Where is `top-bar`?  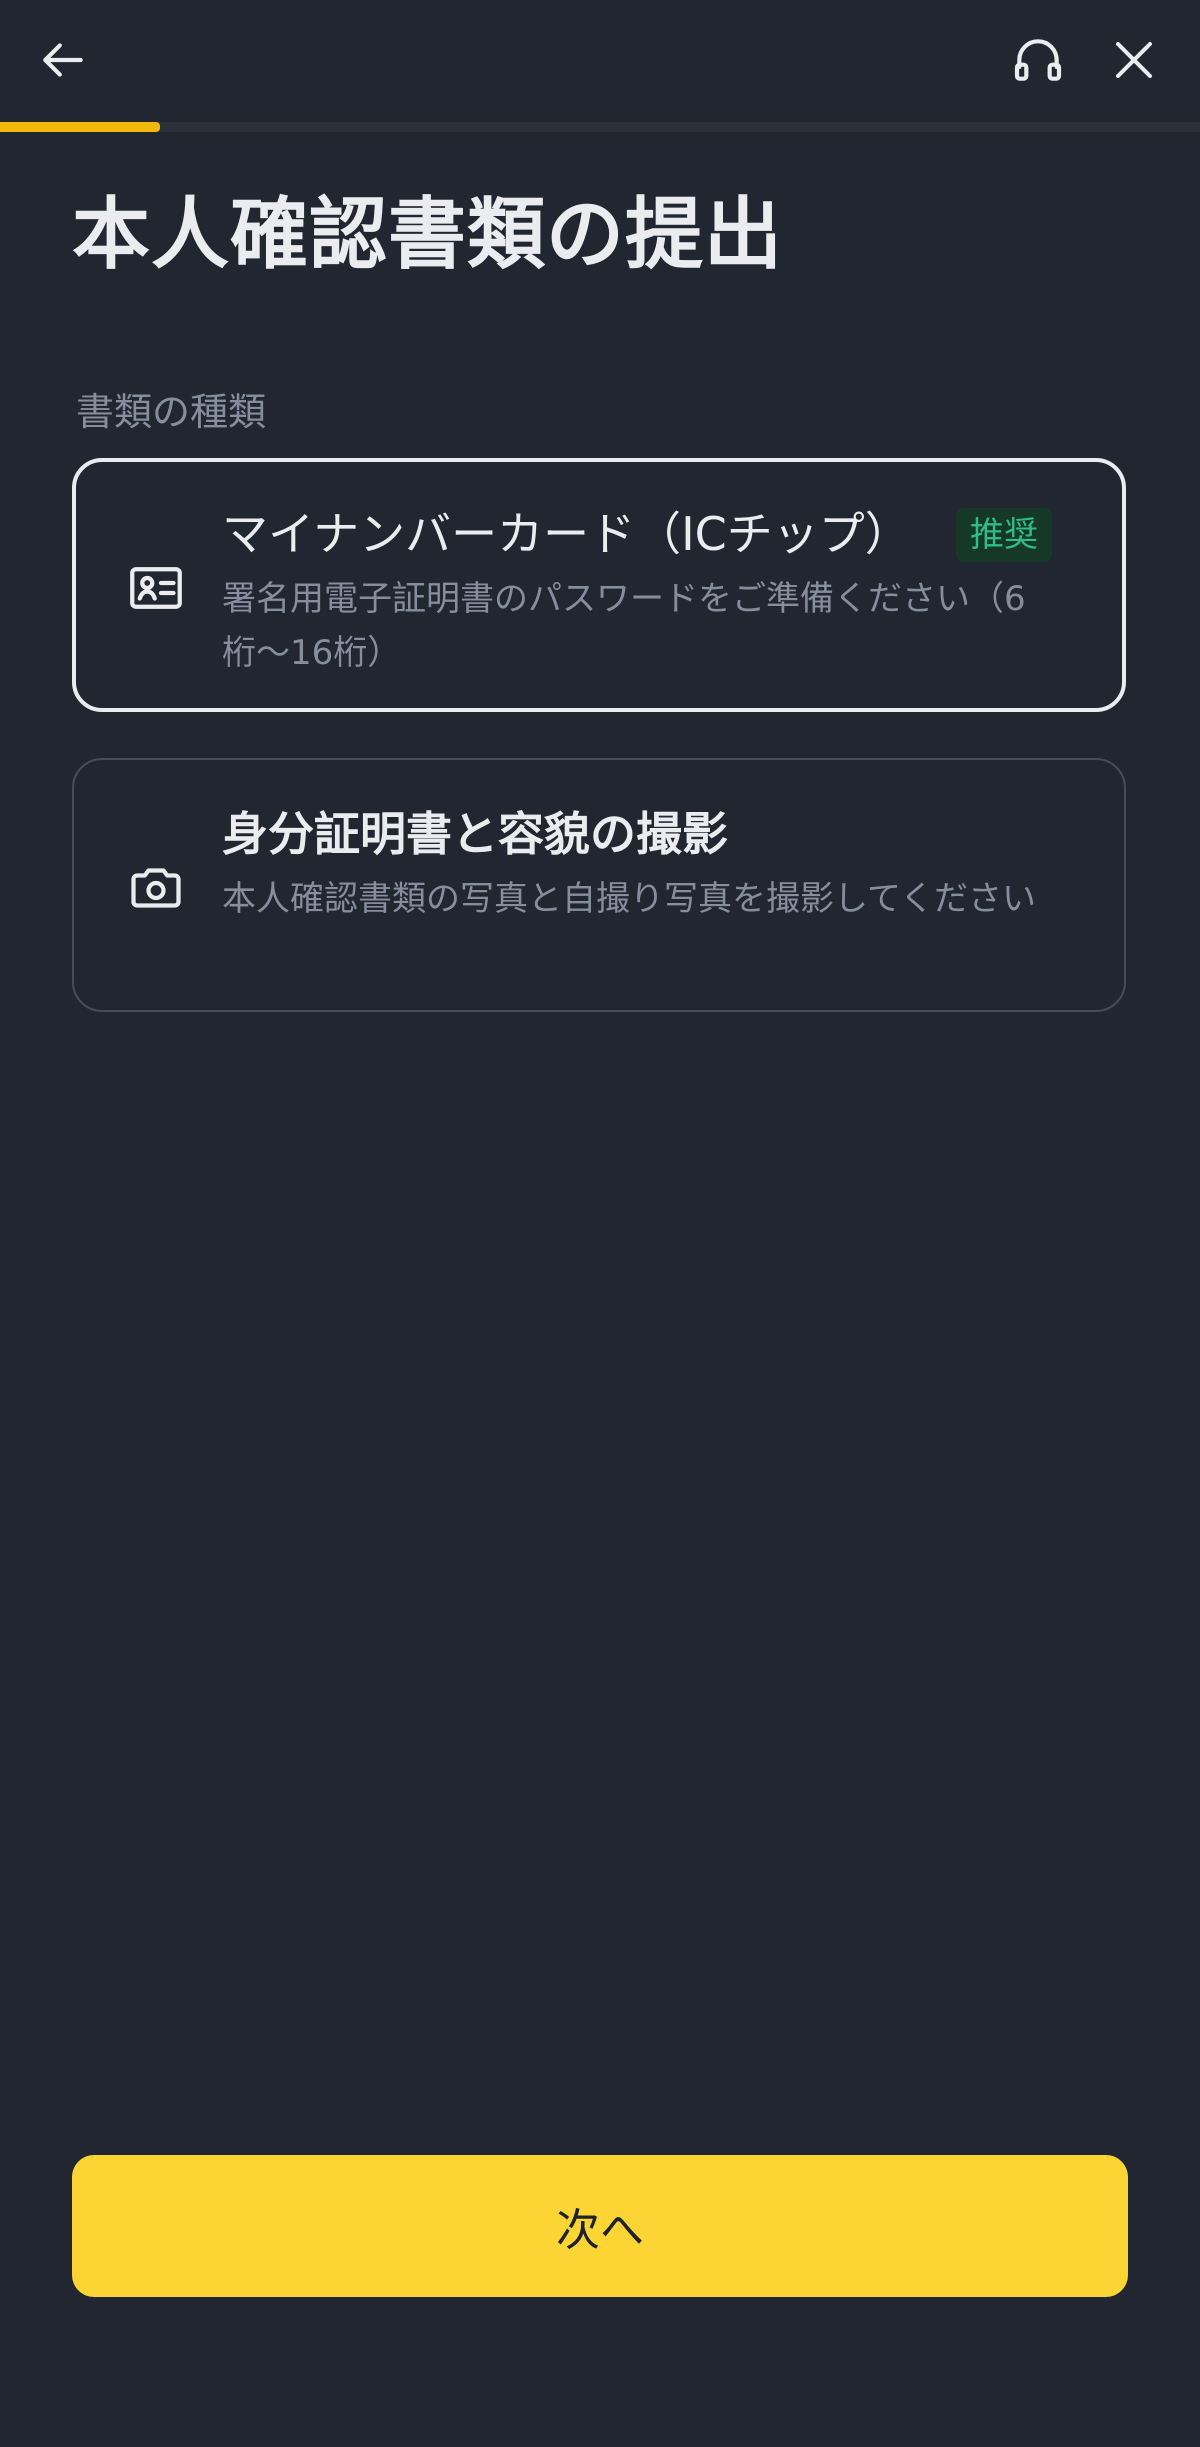
top-bar is located at coordinates (600, 62).